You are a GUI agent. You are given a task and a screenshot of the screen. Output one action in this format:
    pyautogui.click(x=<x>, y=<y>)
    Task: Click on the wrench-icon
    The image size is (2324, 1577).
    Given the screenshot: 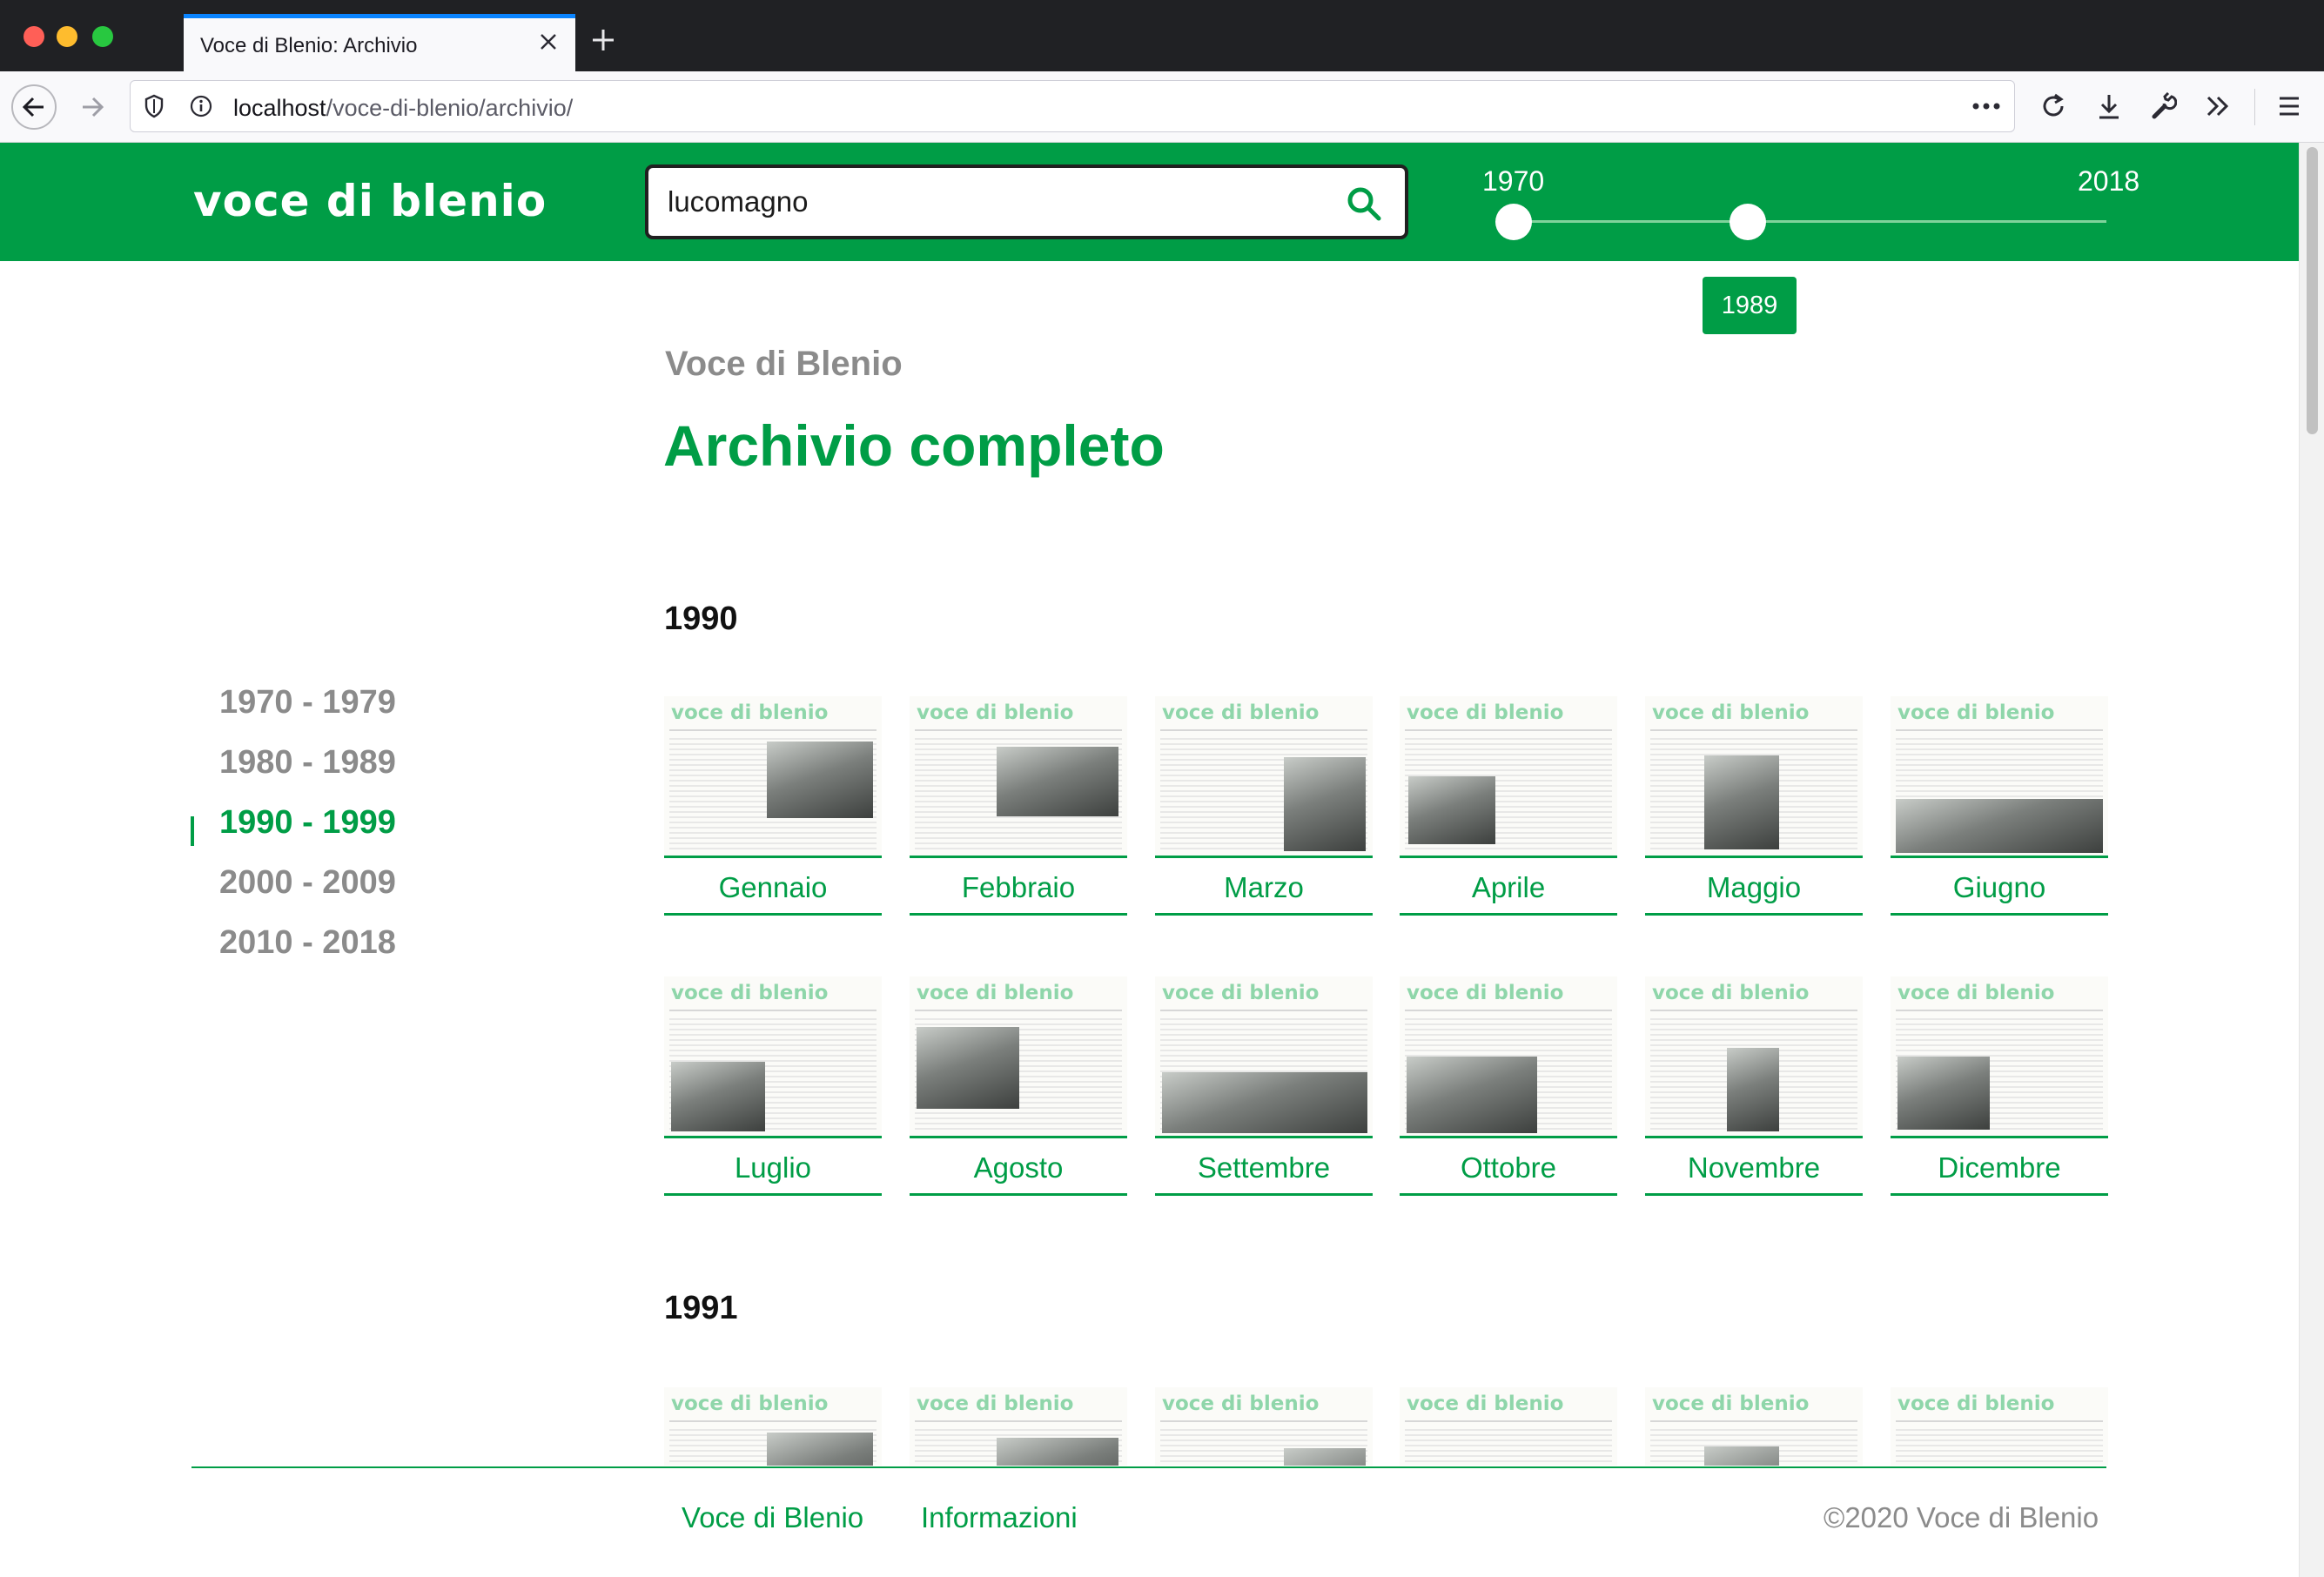 What is the action you would take?
    pyautogui.click(x=2163, y=106)
    